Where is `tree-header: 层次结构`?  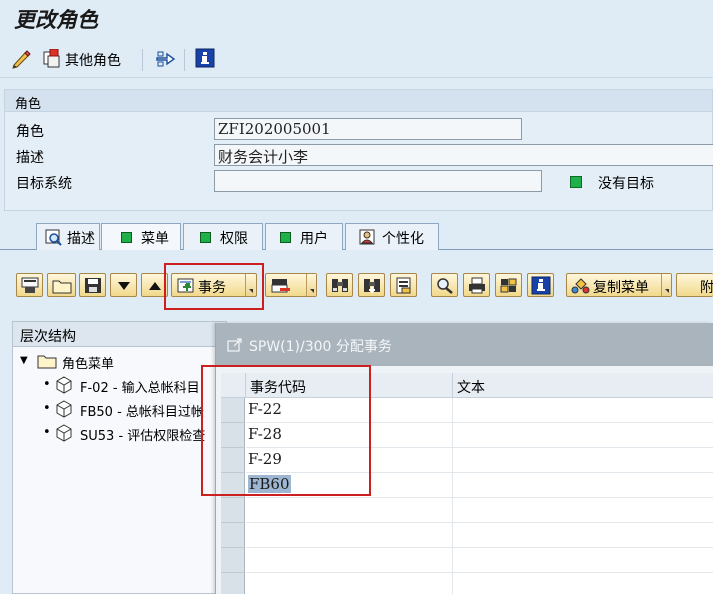 tree-header: 层次结构 is located at coordinates (119, 334).